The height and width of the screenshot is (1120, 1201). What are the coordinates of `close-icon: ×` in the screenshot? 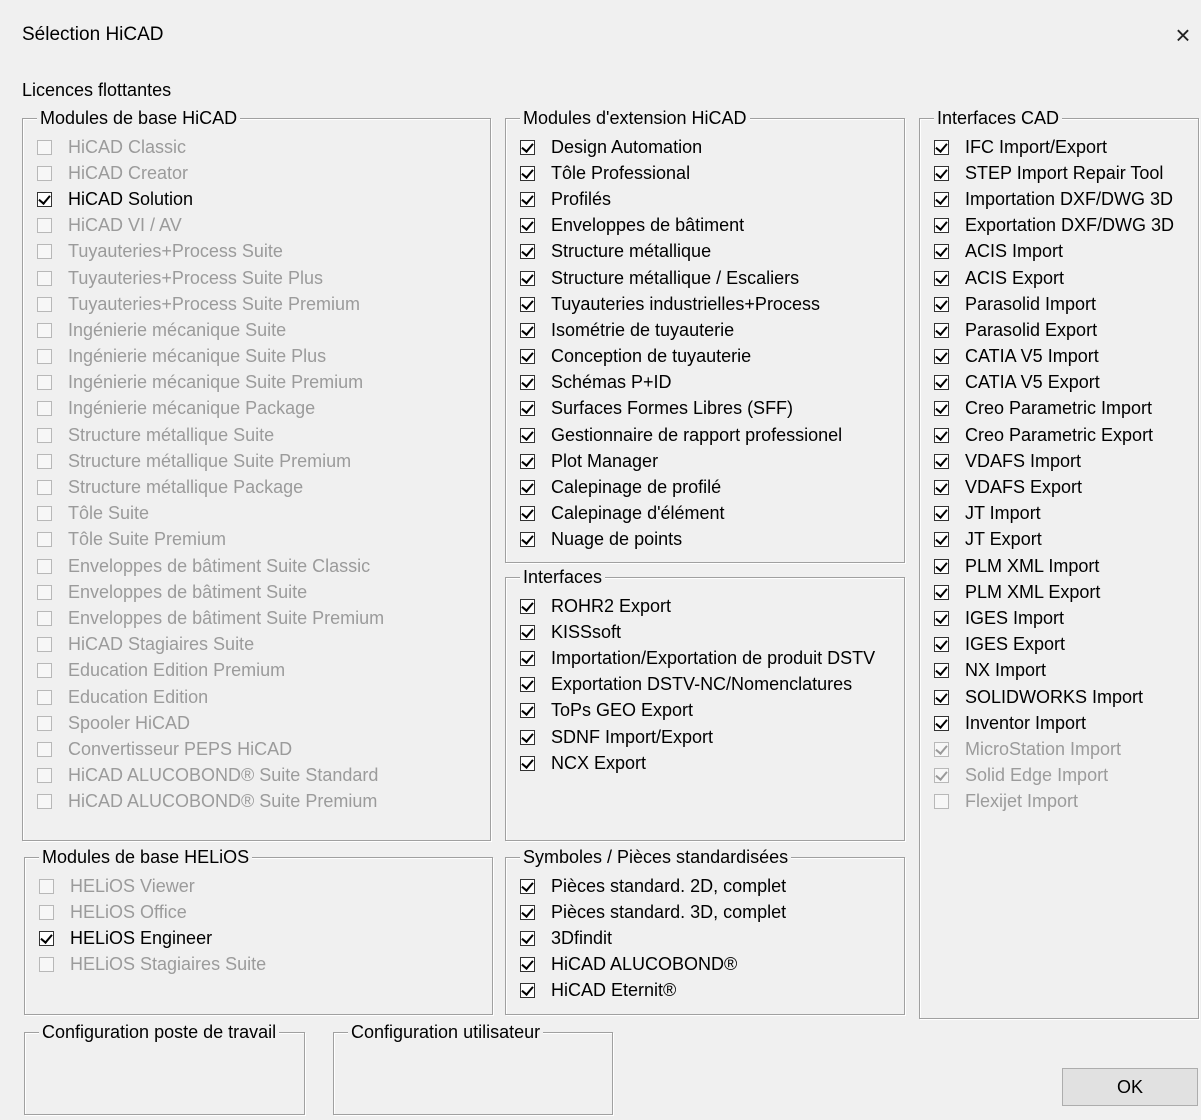 It's located at (1183, 35).